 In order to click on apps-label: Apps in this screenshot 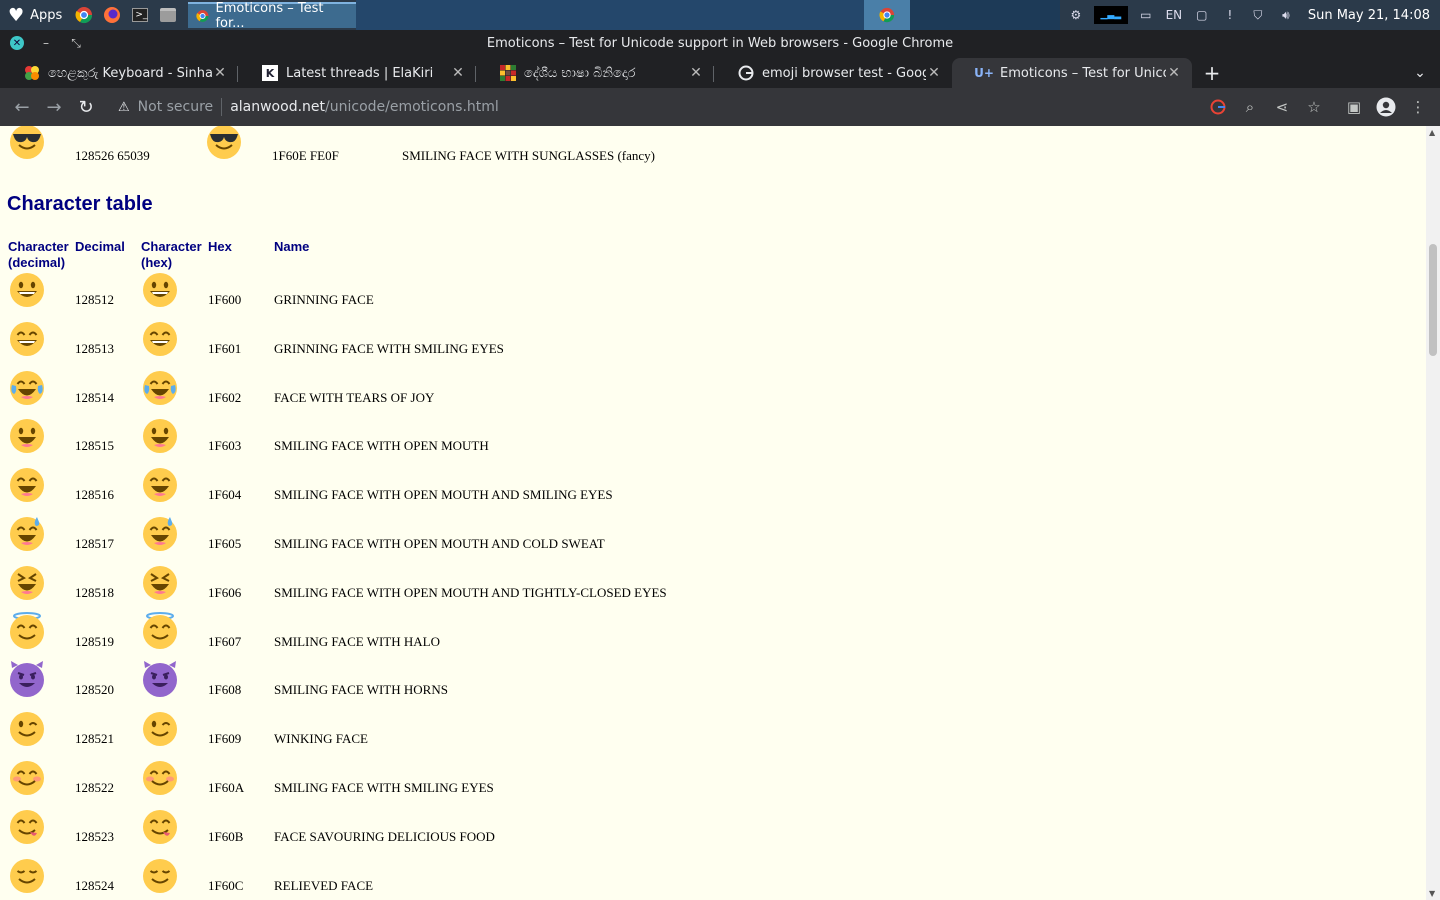, I will do `click(46, 15)`.